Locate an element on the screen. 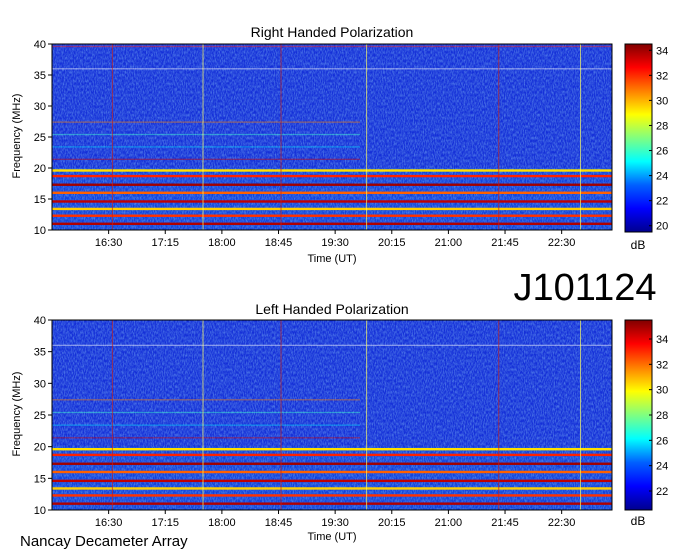 This screenshot has height=552, width=680. instrument-label: Nancay Decameter Array is located at coordinates (104, 541).